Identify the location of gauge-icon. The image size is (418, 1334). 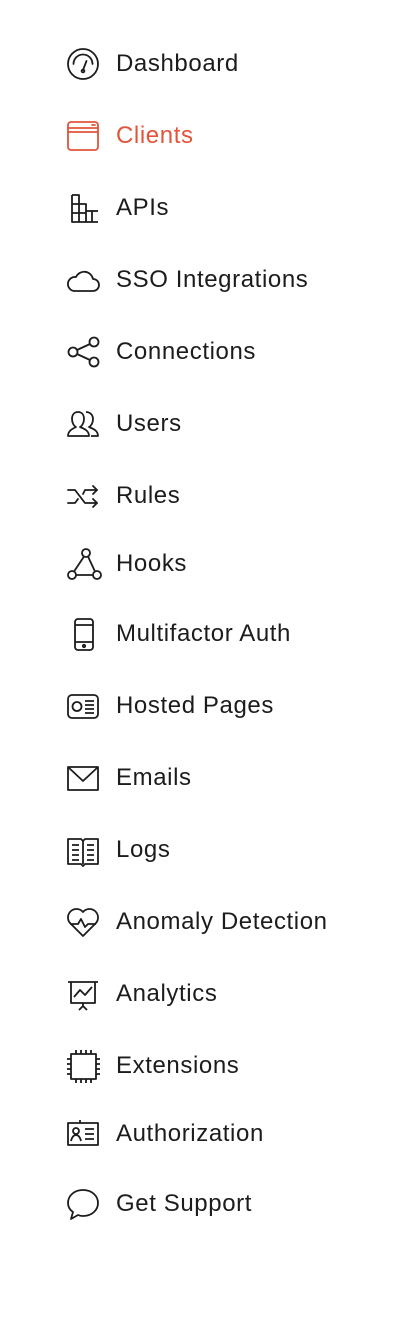
(84, 64).